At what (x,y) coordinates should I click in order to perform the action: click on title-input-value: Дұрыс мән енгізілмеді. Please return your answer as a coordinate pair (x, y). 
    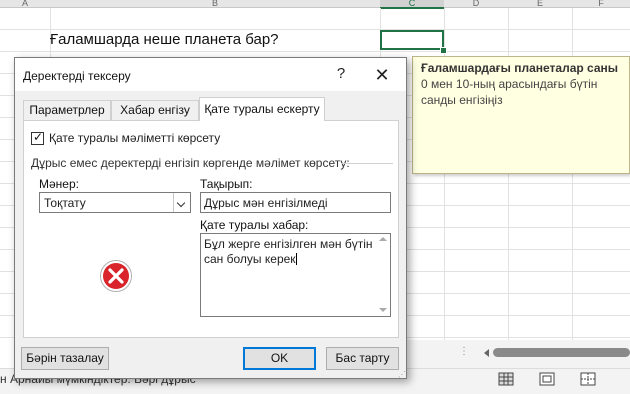
    Looking at the image, I should click on (266, 203).